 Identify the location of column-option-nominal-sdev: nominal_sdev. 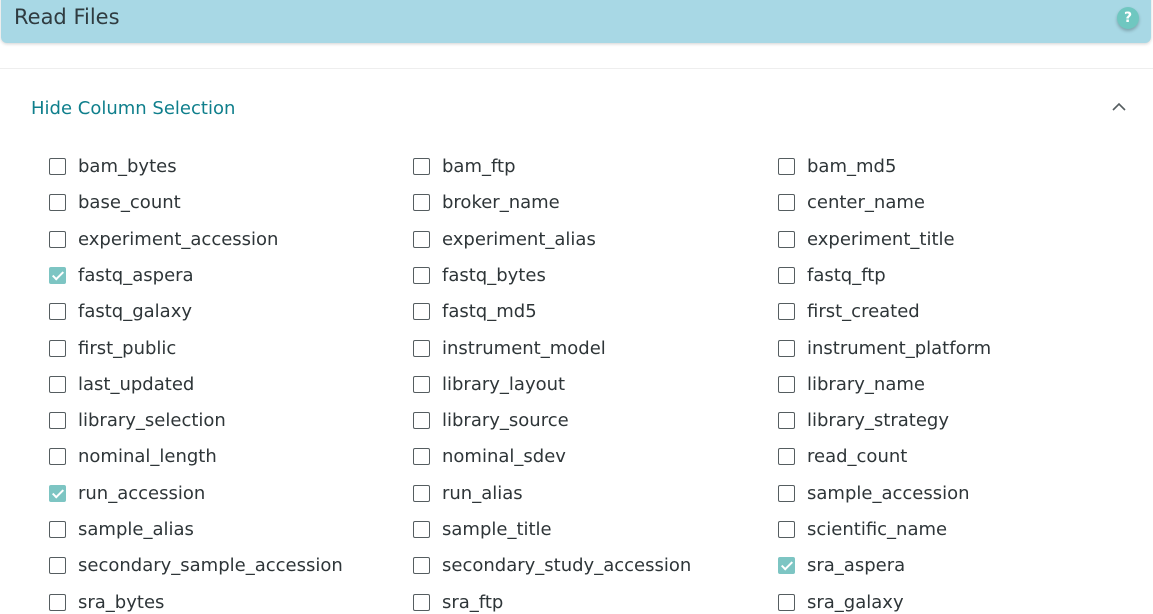
(489, 456).